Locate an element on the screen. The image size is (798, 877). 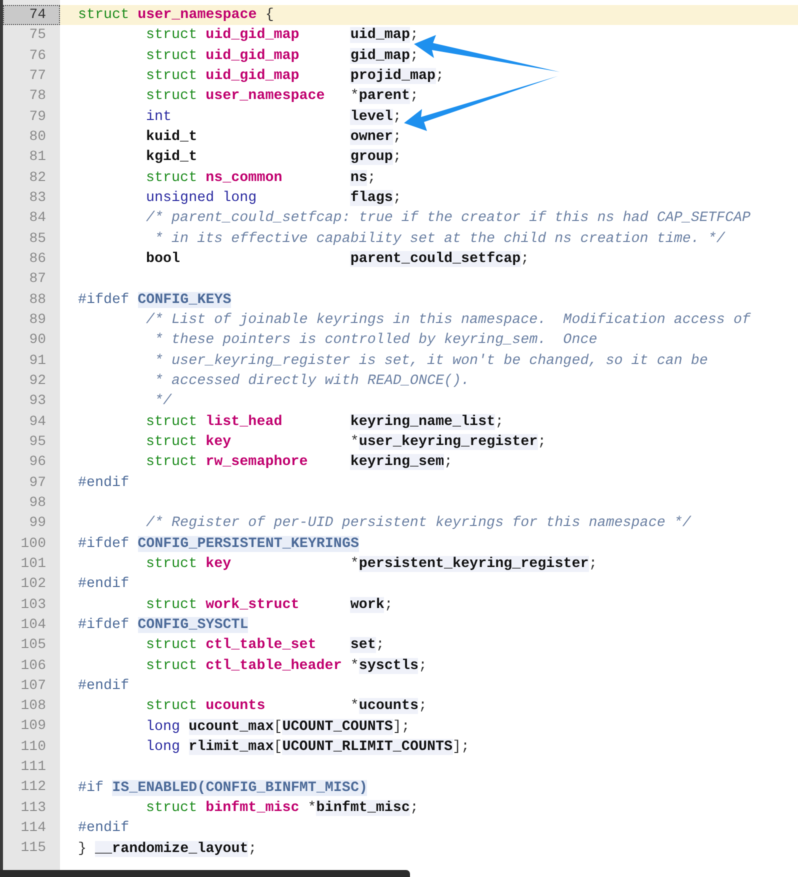
line-number: 114 is located at coordinates (33, 828).